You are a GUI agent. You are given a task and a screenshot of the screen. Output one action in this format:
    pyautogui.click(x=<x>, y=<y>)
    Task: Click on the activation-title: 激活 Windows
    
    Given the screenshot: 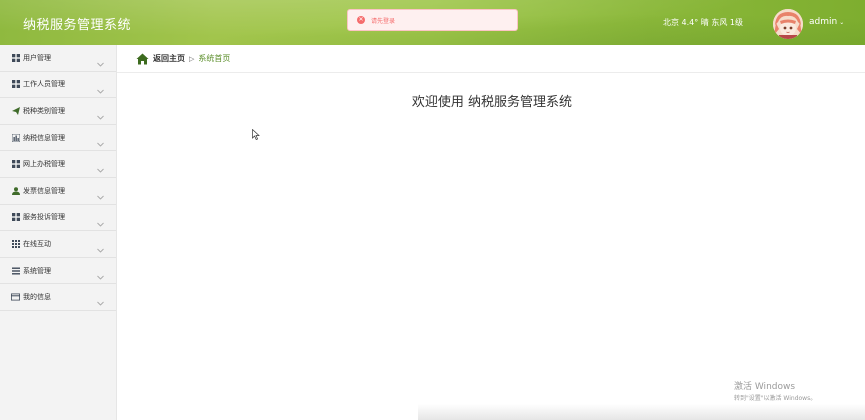 What is the action you would take?
    pyautogui.click(x=765, y=387)
    